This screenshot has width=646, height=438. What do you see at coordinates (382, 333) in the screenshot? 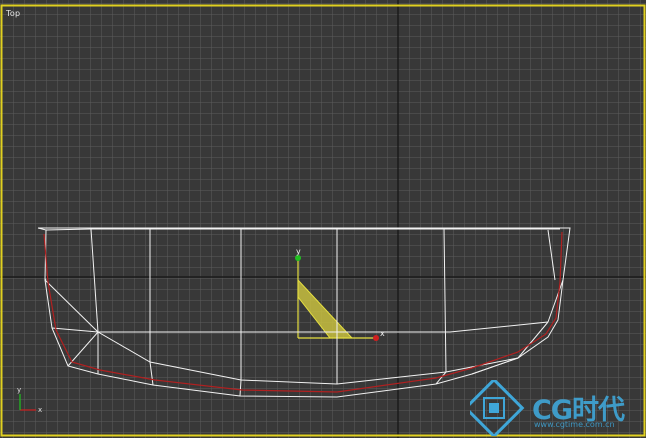
I see `gizmo-x-label: x` at bounding box center [382, 333].